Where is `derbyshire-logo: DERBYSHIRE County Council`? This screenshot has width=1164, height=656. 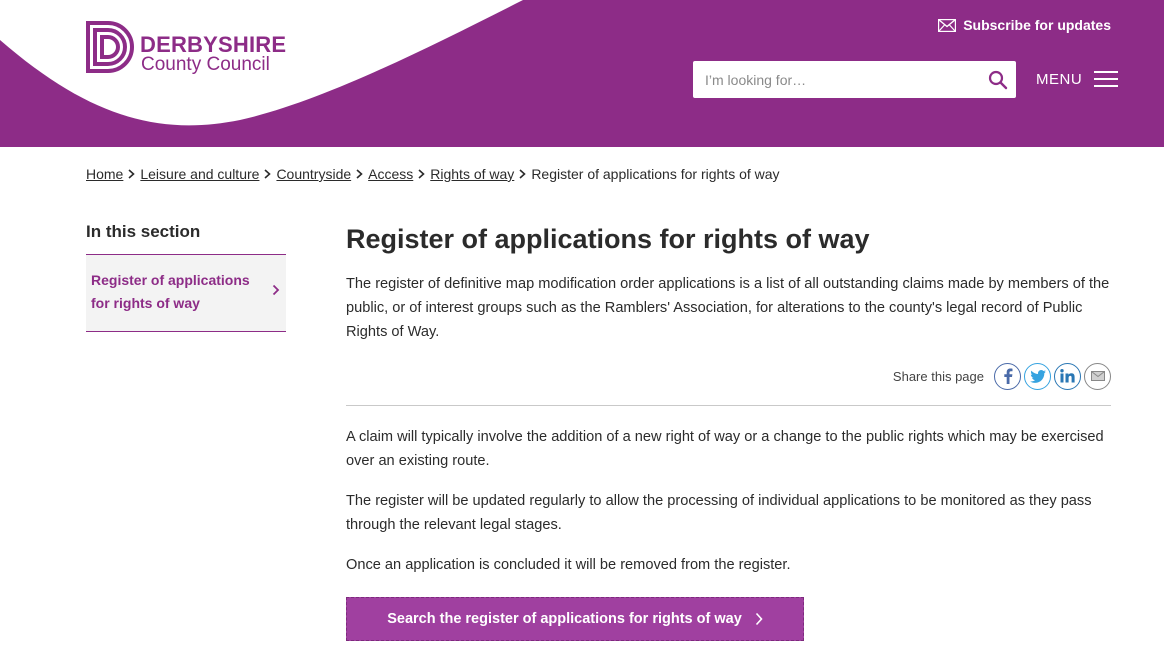
derbyshire-logo: DERBYSHIRE County Council is located at coordinates (186, 50).